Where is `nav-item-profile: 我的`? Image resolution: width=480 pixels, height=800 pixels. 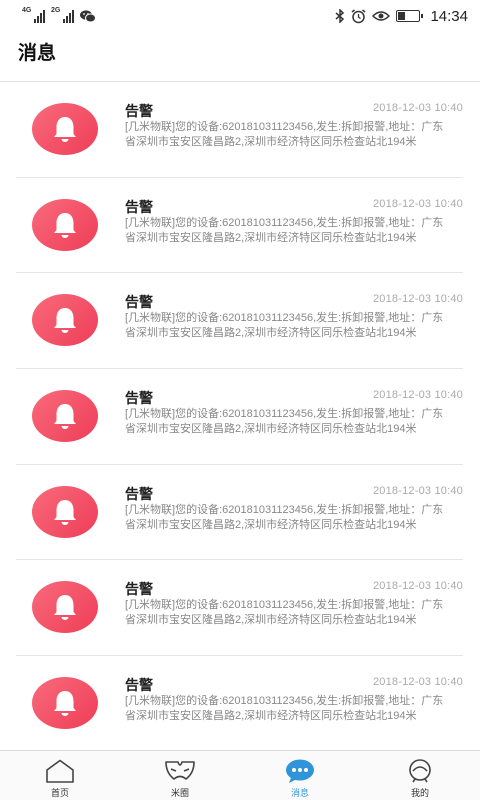 nav-item-profile: 我的 is located at coordinates (420, 775).